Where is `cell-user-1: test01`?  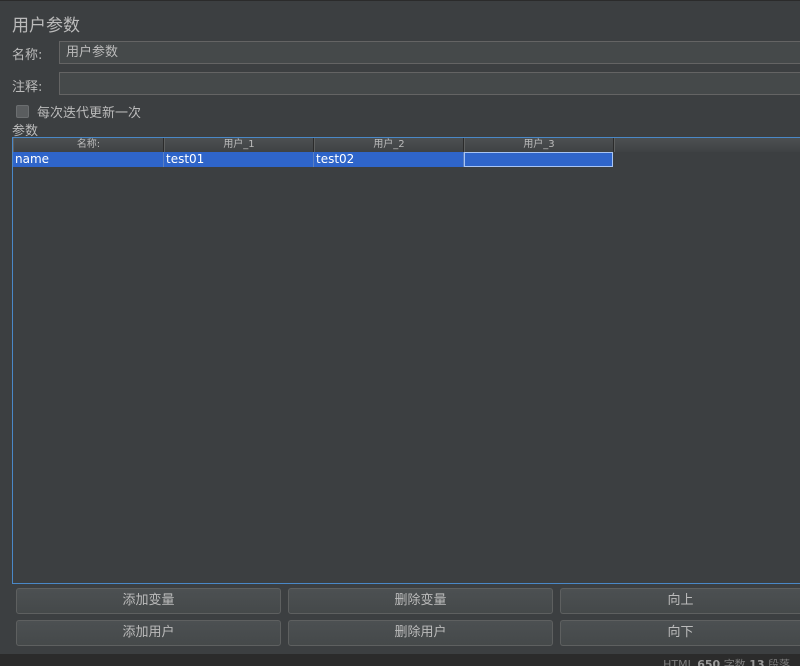
cell-user-1: test01 is located at coordinates (239, 159).